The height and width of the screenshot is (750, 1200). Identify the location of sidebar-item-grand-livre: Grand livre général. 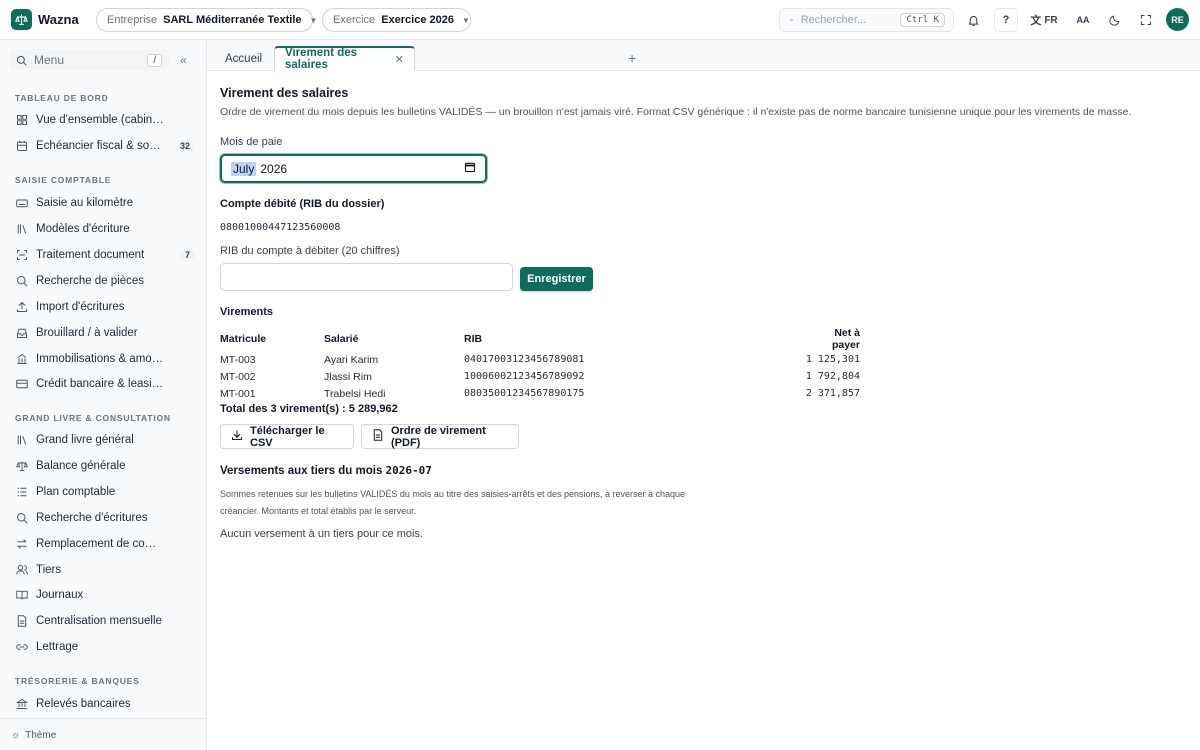
(105, 440).